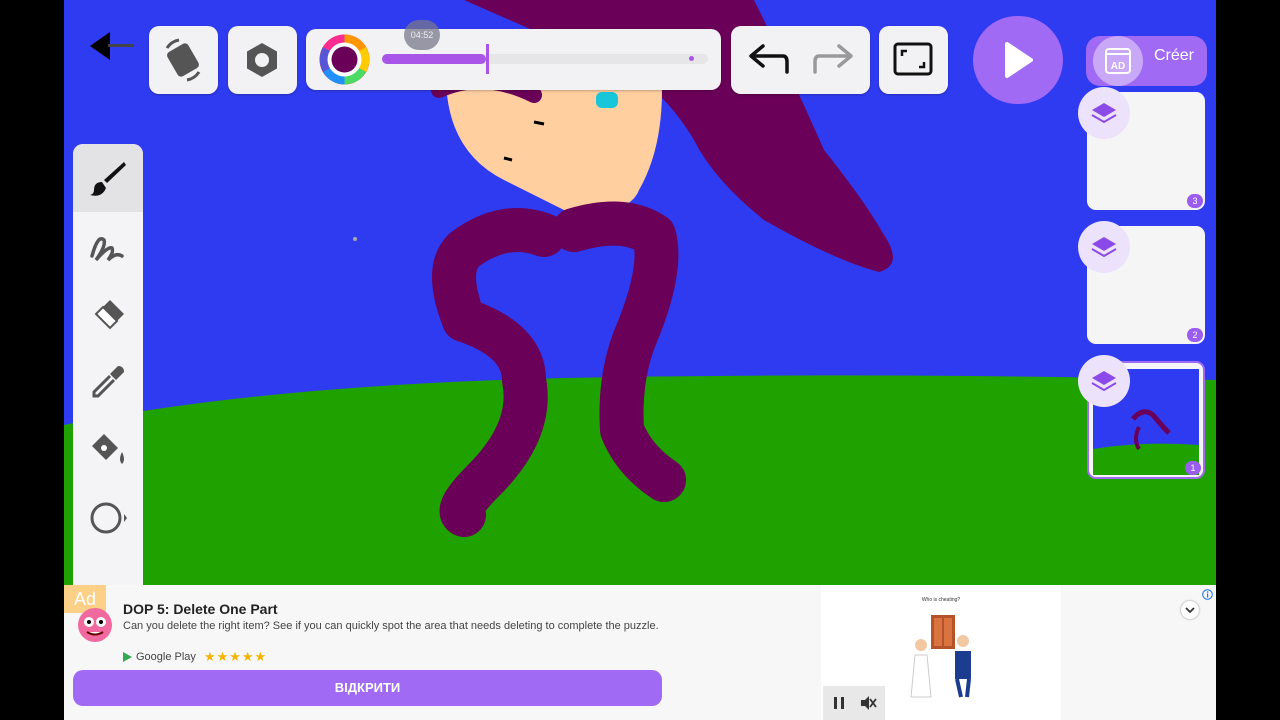 The width and height of the screenshot is (1280, 720). I want to click on back-button, so click(113, 46).